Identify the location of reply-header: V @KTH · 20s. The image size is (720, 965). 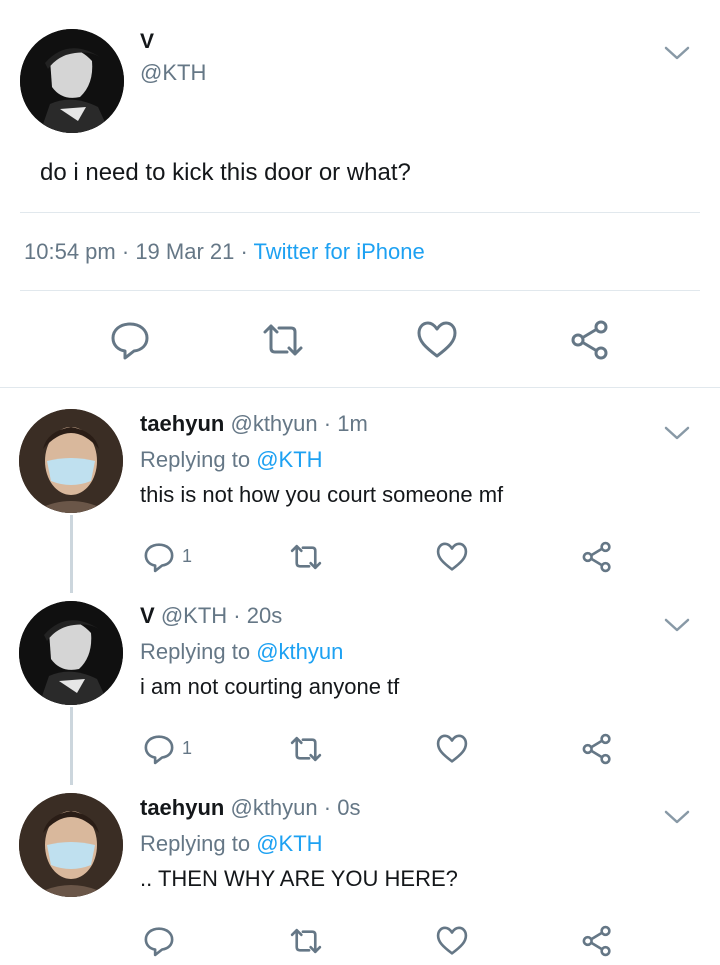
(211, 616).